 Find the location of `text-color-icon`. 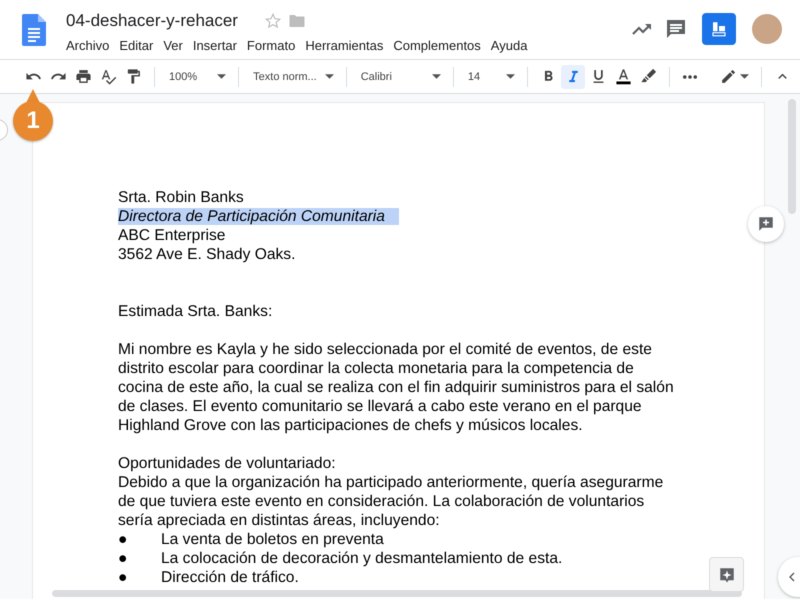

text-color-icon is located at coordinates (623, 76).